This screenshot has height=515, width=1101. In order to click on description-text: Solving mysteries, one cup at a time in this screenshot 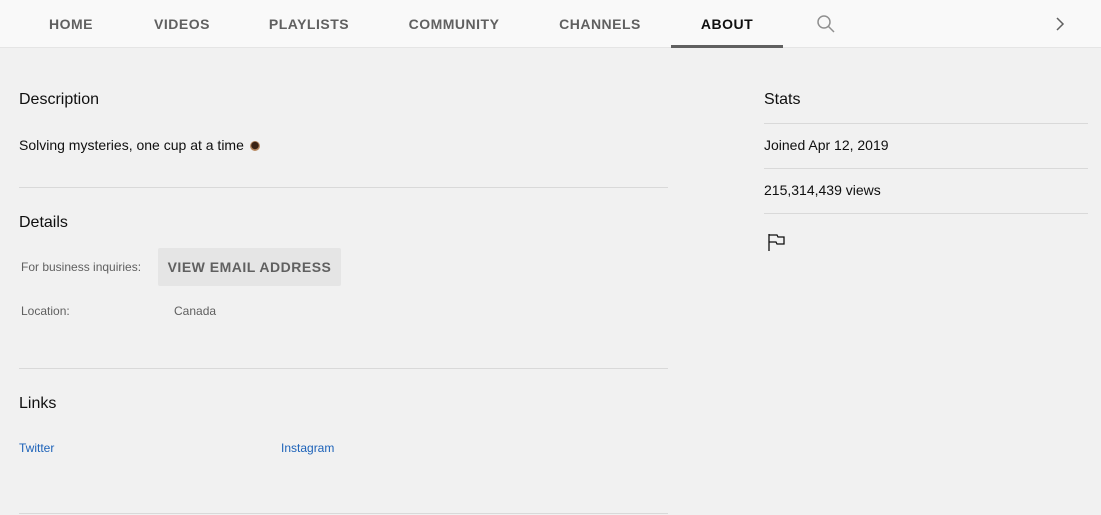, I will do `click(131, 145)`.